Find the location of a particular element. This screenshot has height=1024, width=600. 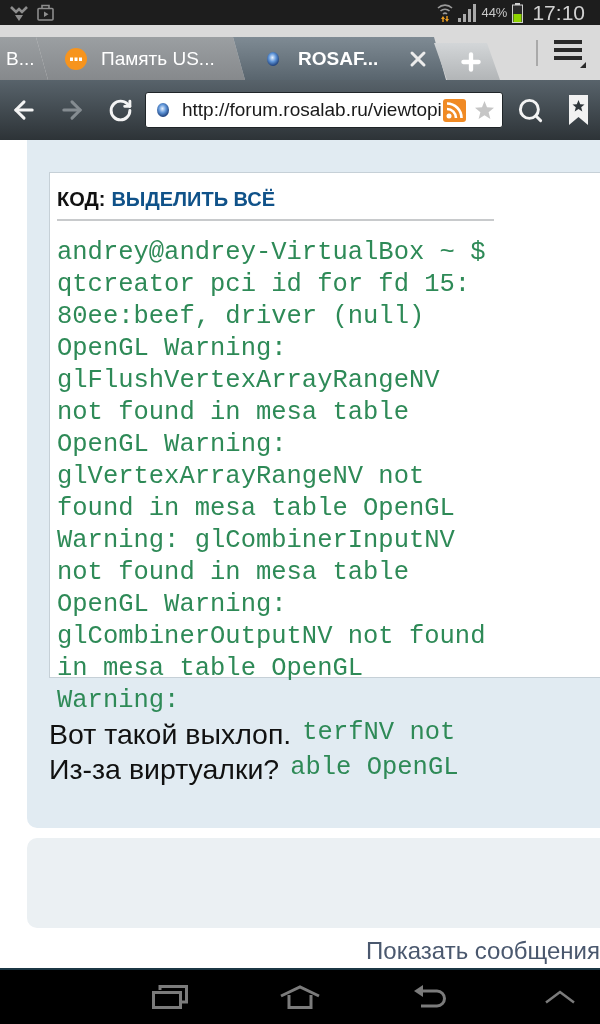

code-line: andrey@andrey-VirtualBox ~ $ is located at coordinates (272, 253).